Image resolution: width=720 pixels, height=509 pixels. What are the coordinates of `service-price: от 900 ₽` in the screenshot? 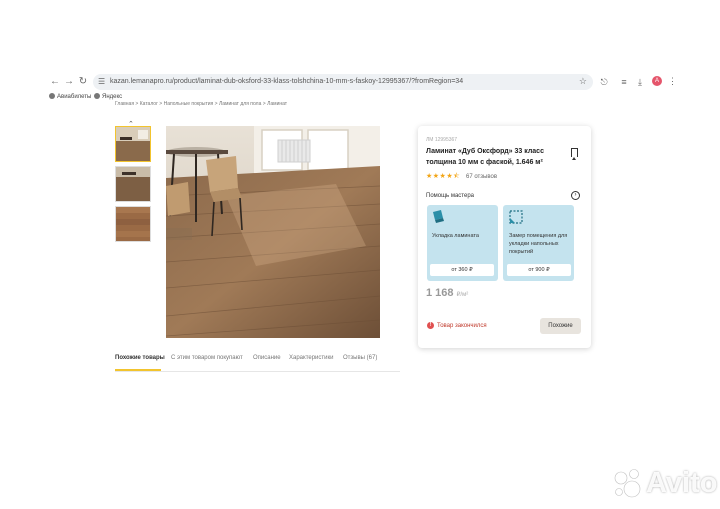 It's located at (539, 270).